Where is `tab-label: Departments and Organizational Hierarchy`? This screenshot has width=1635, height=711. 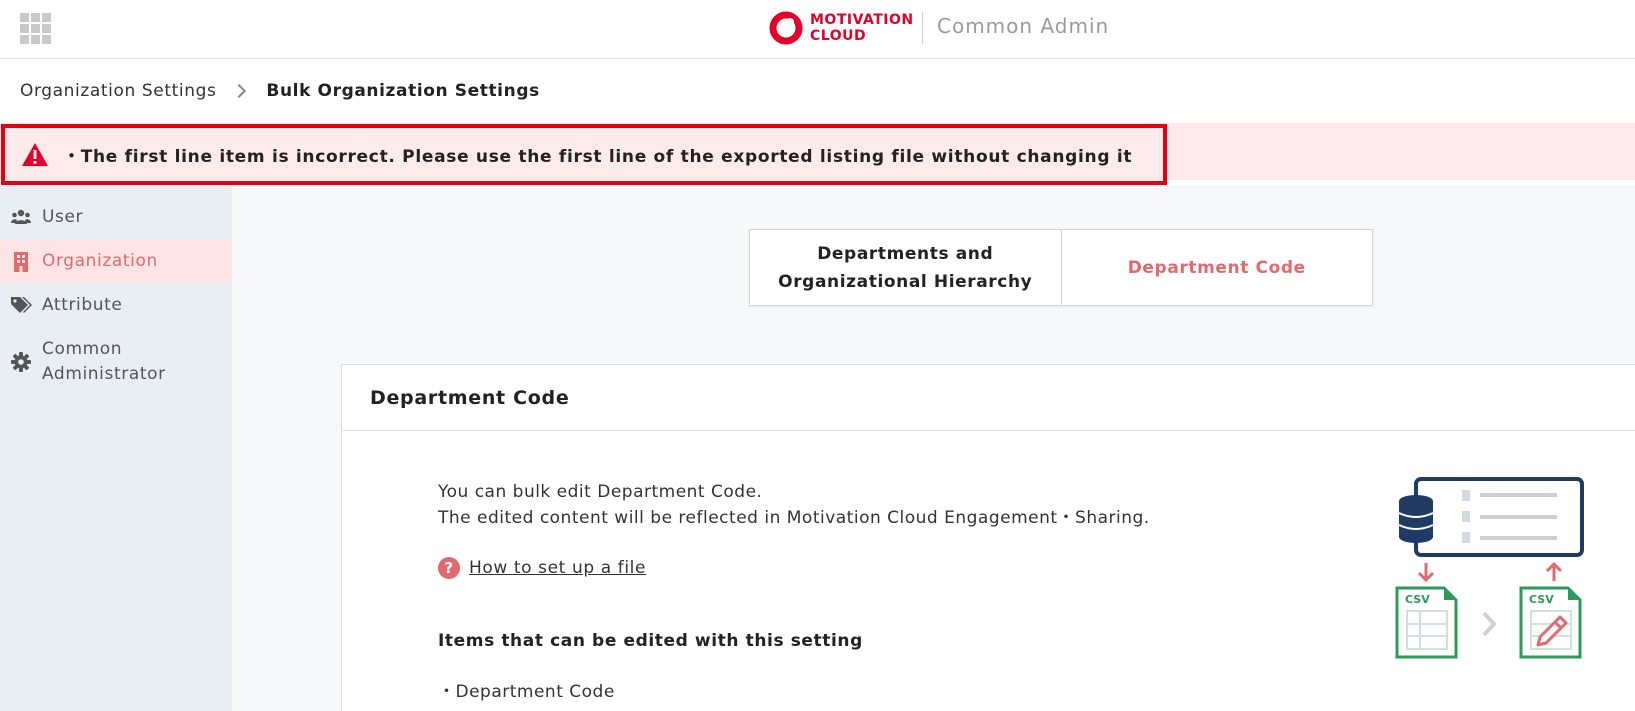
tab-label: Departments and Organizational Hierarchy is located at coordinates (905, 267).